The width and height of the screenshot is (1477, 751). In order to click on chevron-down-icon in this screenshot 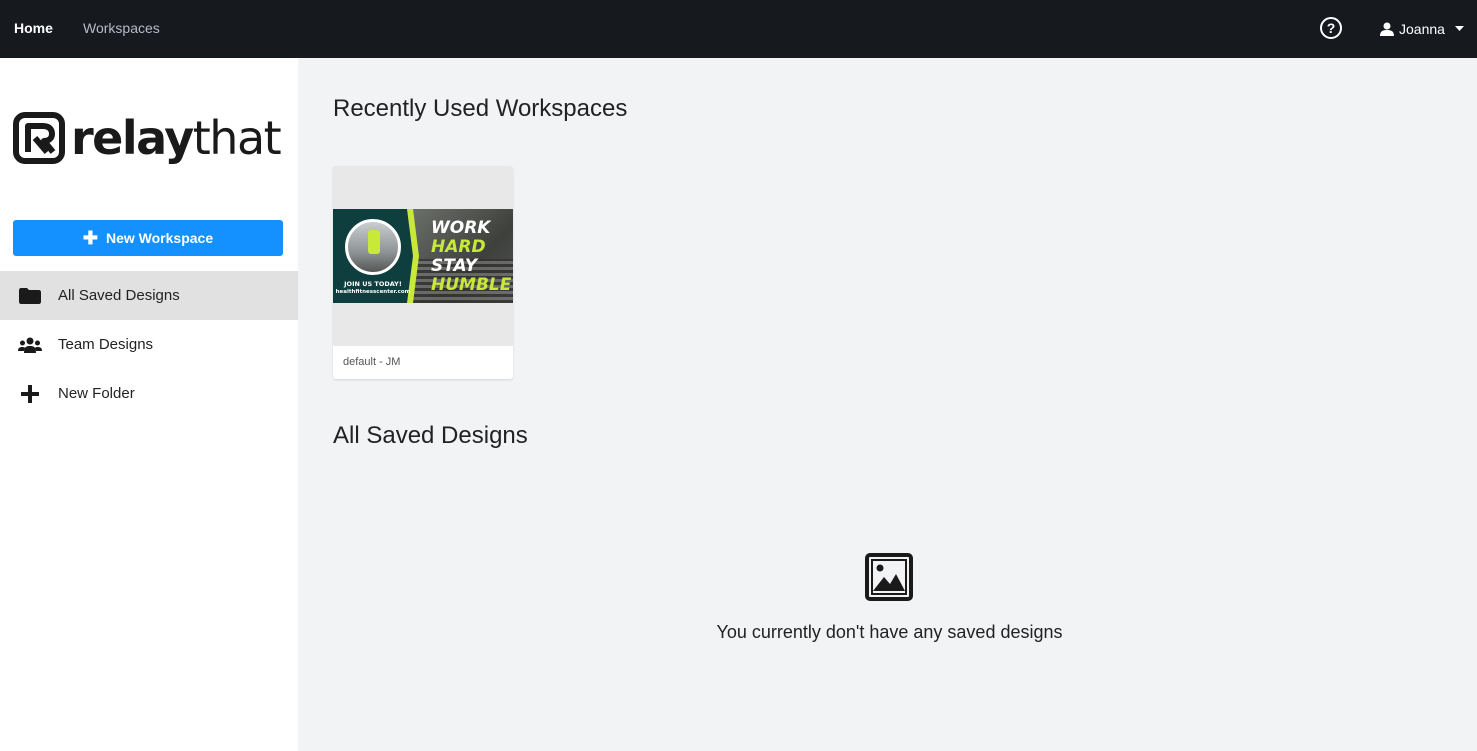, I will do `click(1459, 28)`.